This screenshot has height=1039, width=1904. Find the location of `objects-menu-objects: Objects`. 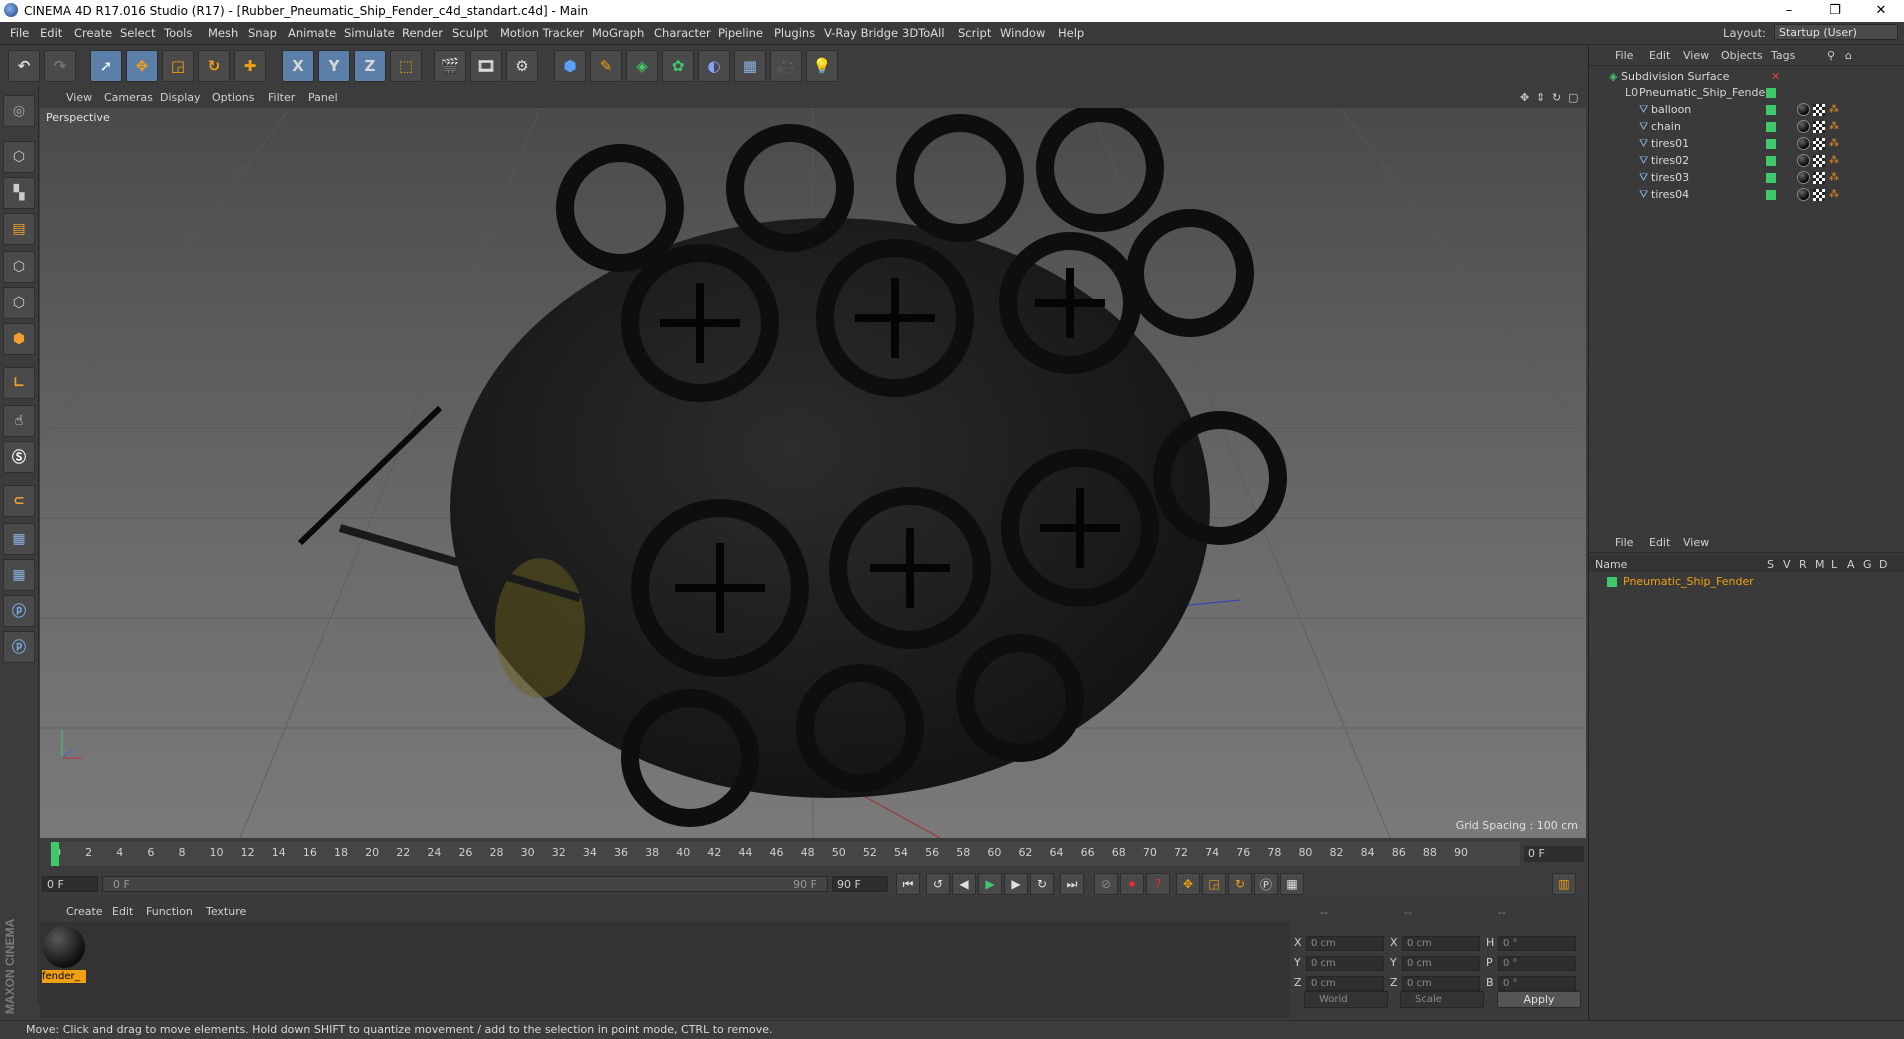

objects-menu-objects: Objects is located at coordinates (1742, 55).